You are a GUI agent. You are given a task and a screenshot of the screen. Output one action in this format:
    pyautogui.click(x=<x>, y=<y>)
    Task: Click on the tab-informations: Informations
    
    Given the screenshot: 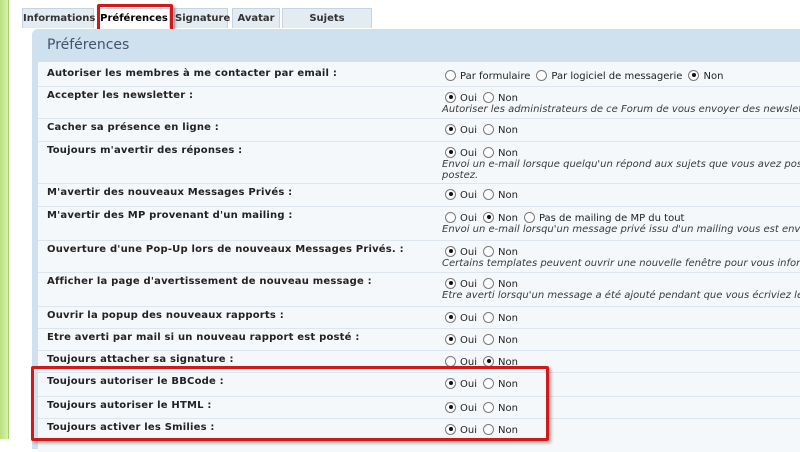 What is the action you would take?
    pyautogui.click(x=58, y=18)
    